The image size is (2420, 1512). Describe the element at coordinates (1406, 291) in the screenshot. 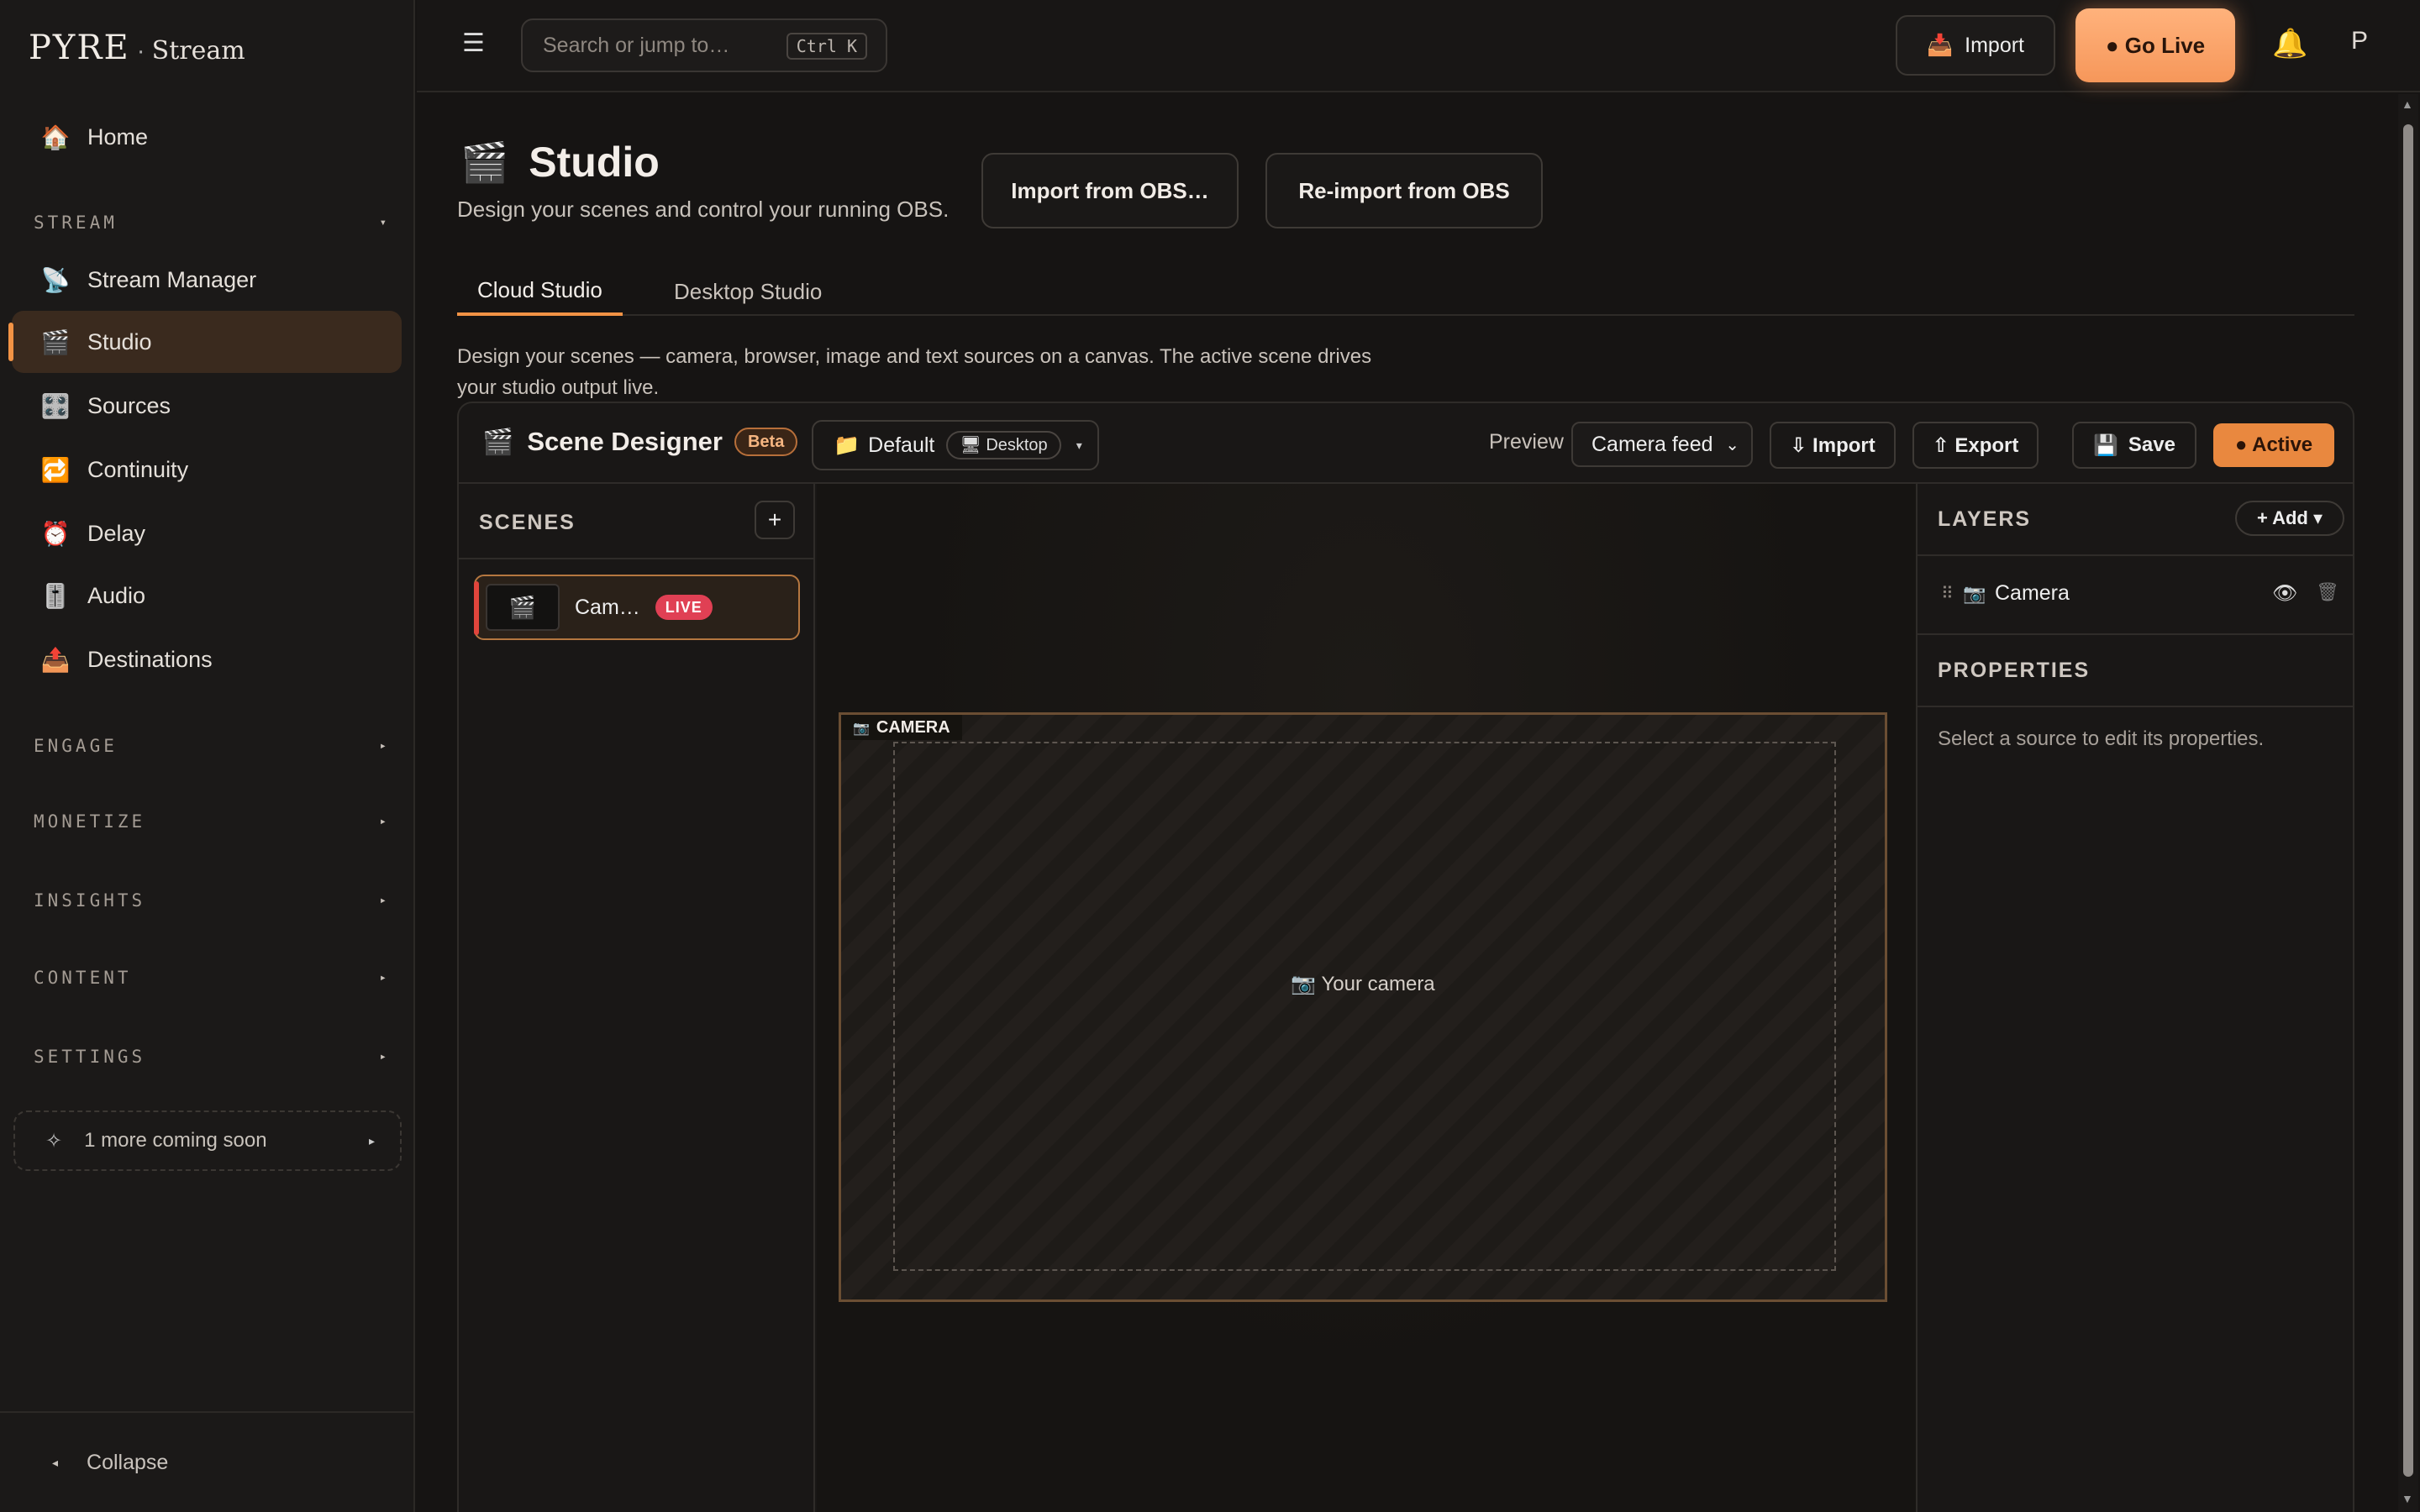

I see `studio-tabs: Cloud Studio Desktop Studio` at that location.